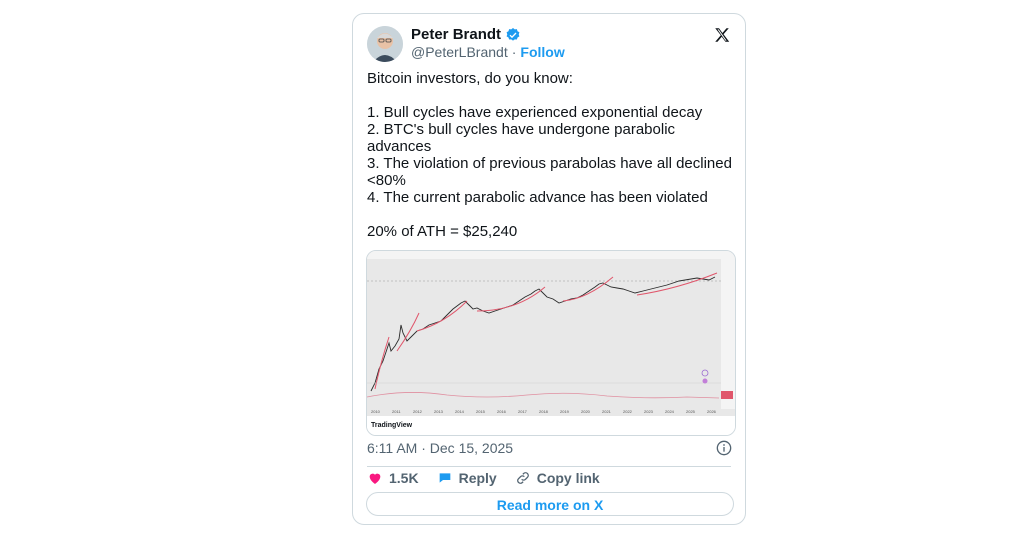 The height and width of the screenshot is (548, 1024). What do you see at coordinates (549, 466) in the screenshot?
I see `divider` at bounding box center [549, 466].